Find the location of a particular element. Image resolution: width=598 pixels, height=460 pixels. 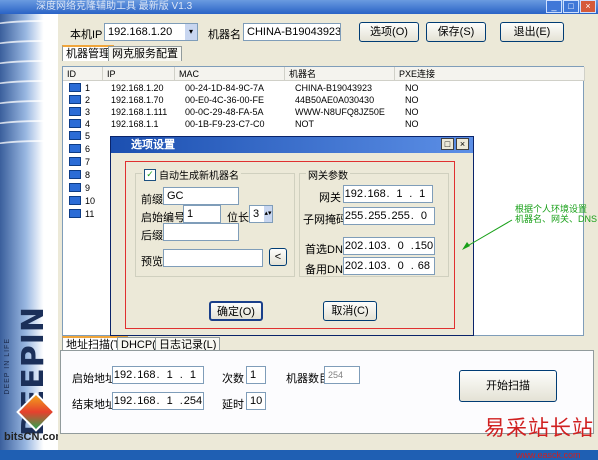

gateway-label: 网关 is located at coordinates (330, 198).